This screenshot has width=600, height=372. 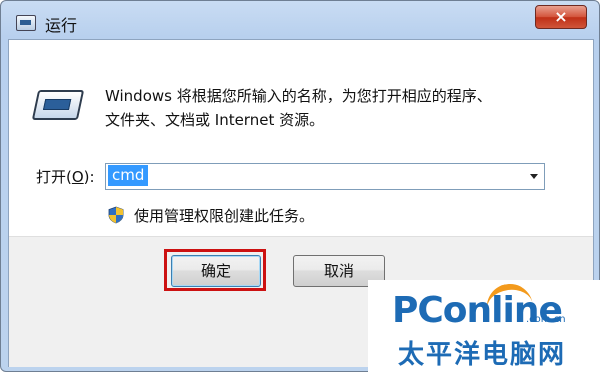 I want to click on window-title: 运行, so click(x=61, y=25).